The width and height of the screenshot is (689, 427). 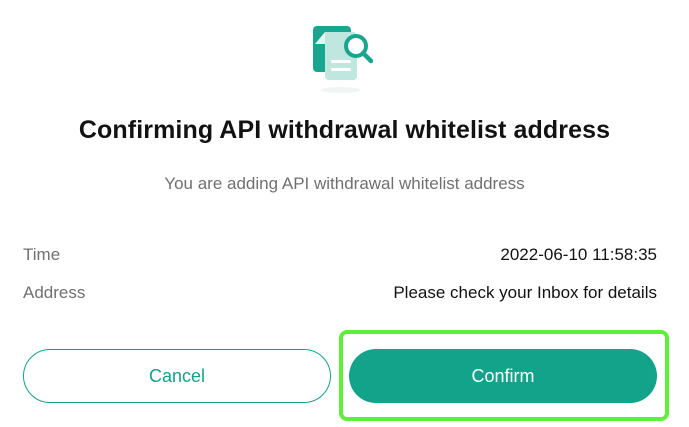 What do you see at coordinates (54, 292) in the screenshot?
I see `address-label: Address` at bounding box center [54, 292].